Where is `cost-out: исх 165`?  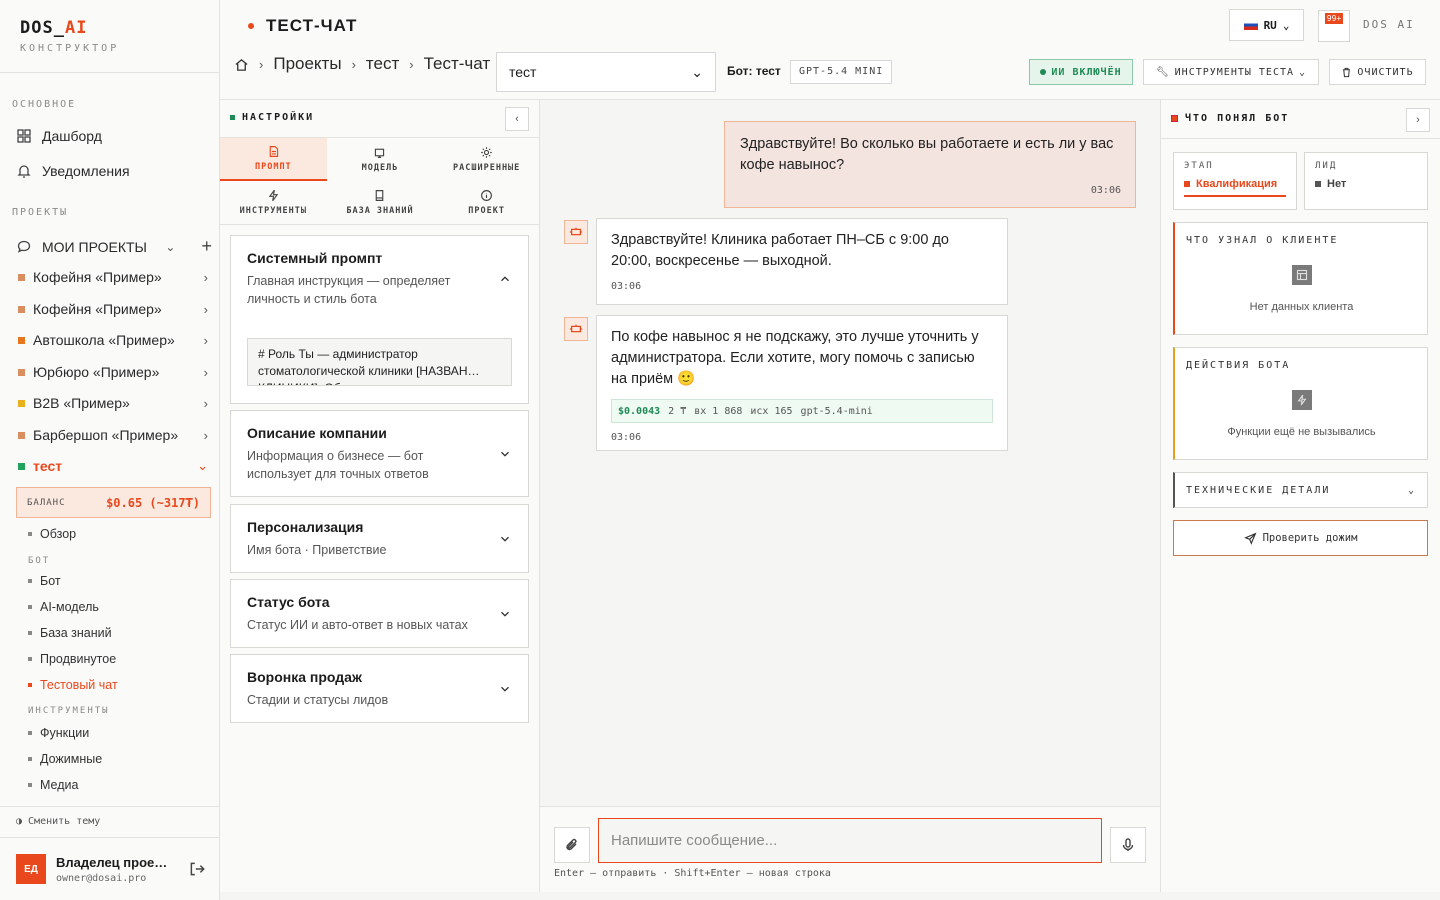 cost-out: исх 165 is located at coordinates (771, 411).